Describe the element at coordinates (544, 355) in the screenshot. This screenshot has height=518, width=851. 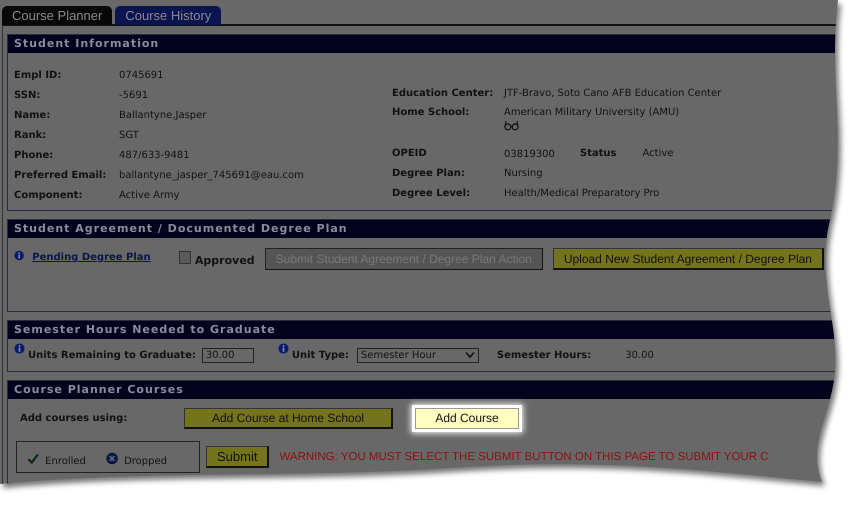
I see `field-label: Semester Hours:` at that location.